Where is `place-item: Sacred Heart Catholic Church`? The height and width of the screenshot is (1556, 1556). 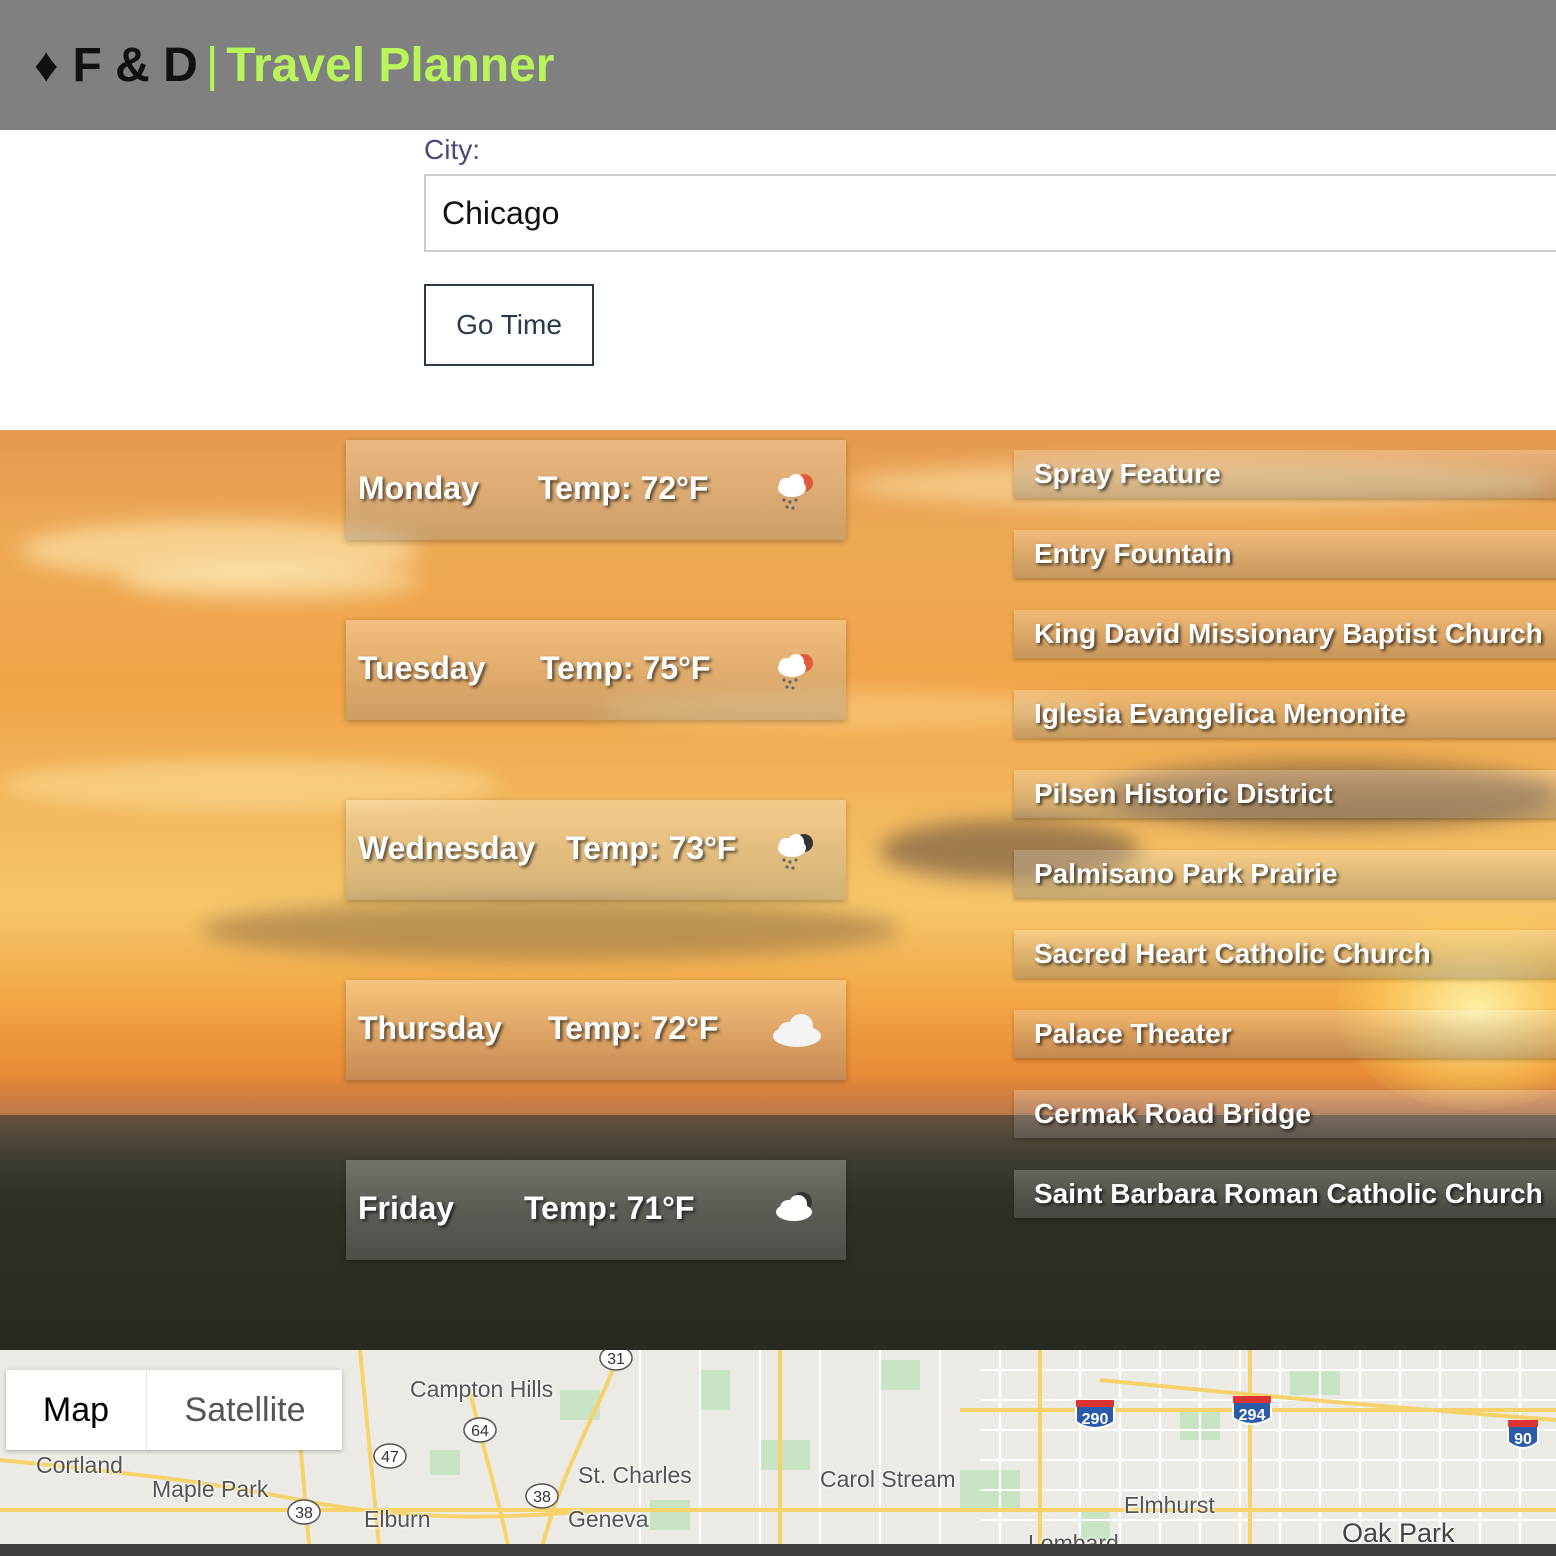
place-item: Sacred Heart Catholic Church is located at coordinates (1285, 954).